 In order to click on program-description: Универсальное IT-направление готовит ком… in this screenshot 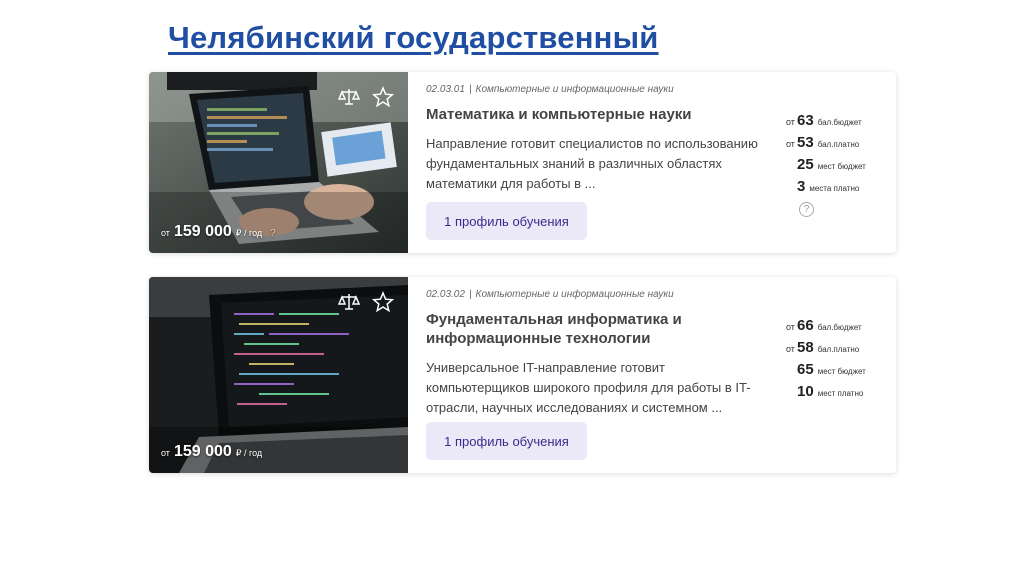, I will do `click(588, 387)`.